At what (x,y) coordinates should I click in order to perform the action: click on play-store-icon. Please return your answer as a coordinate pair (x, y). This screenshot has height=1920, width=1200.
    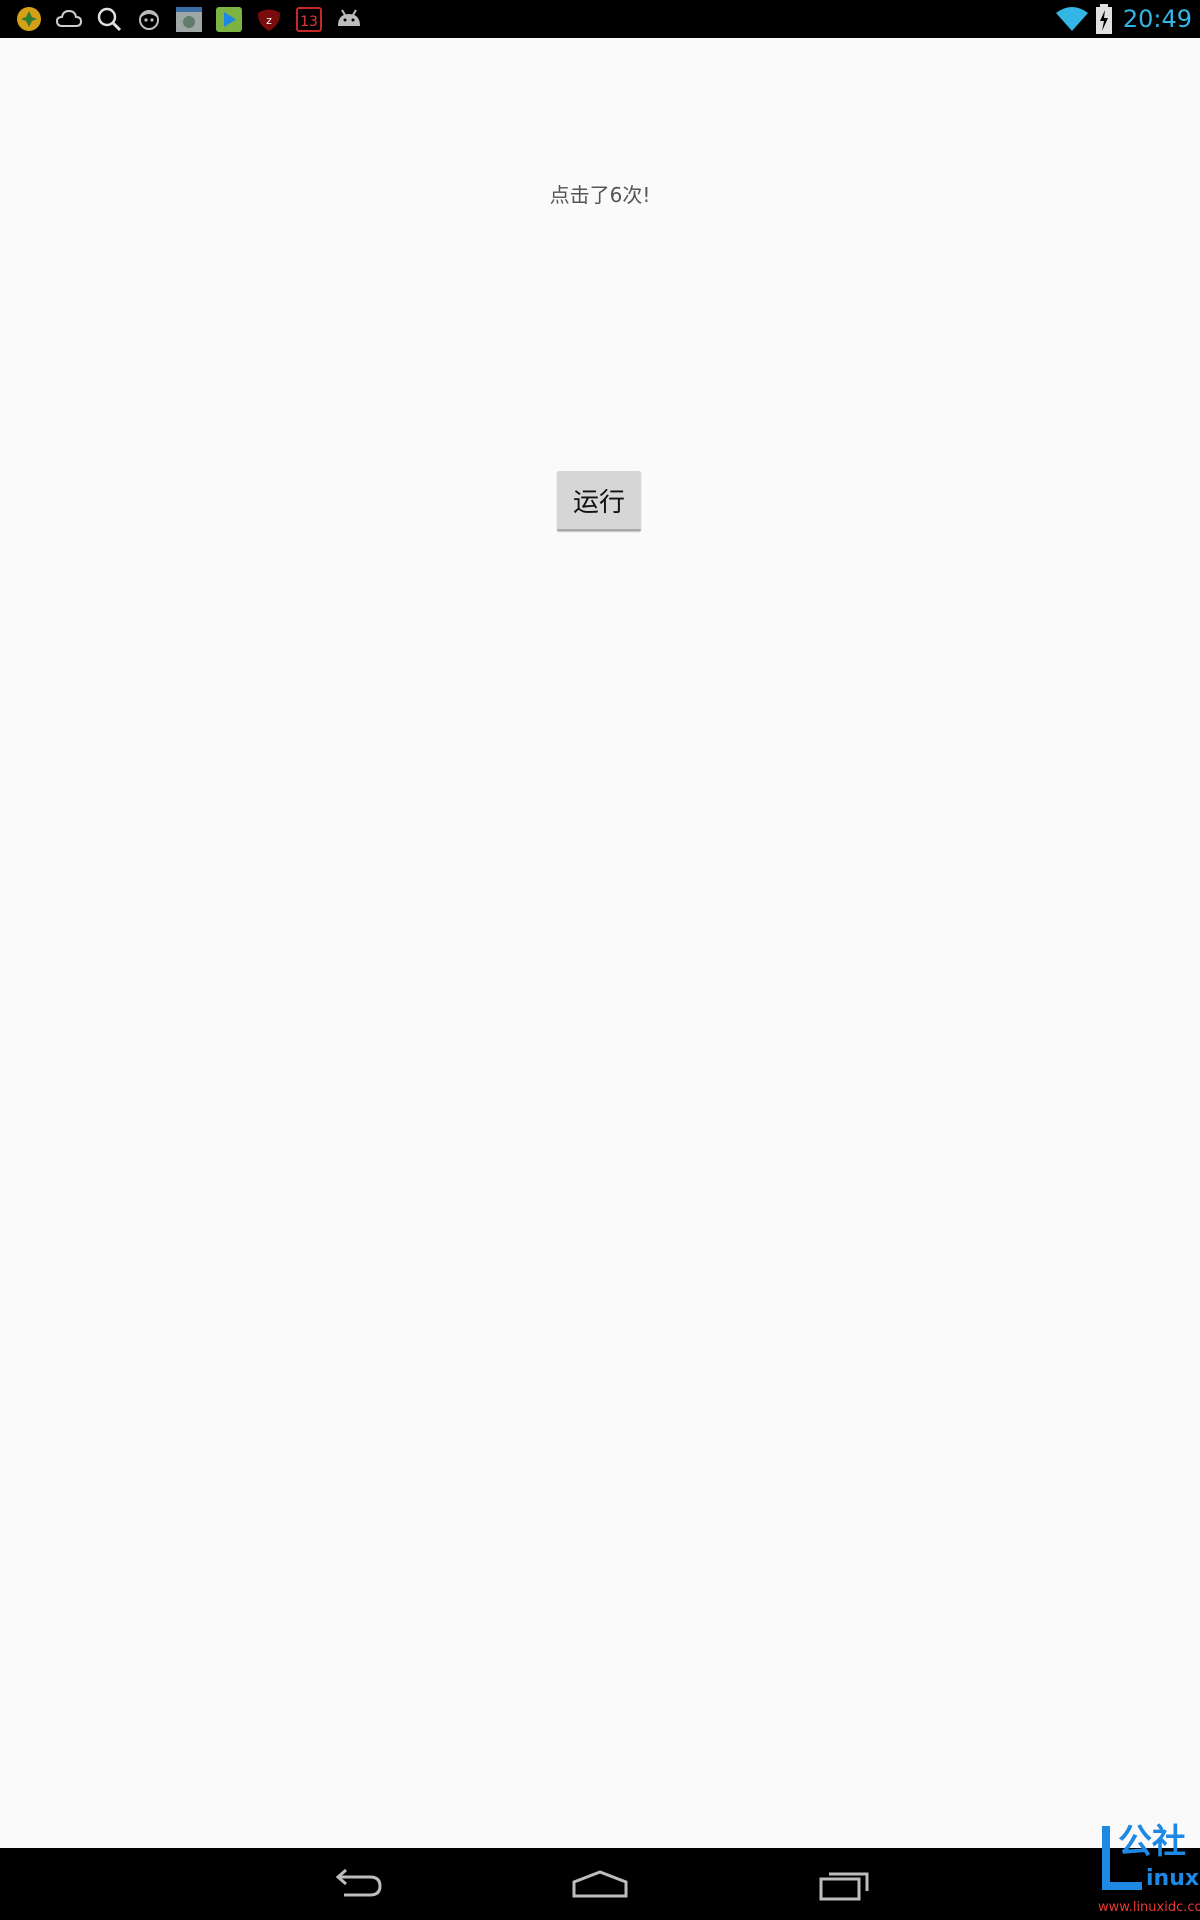
    Looking at the image, I should click on (229, 19).